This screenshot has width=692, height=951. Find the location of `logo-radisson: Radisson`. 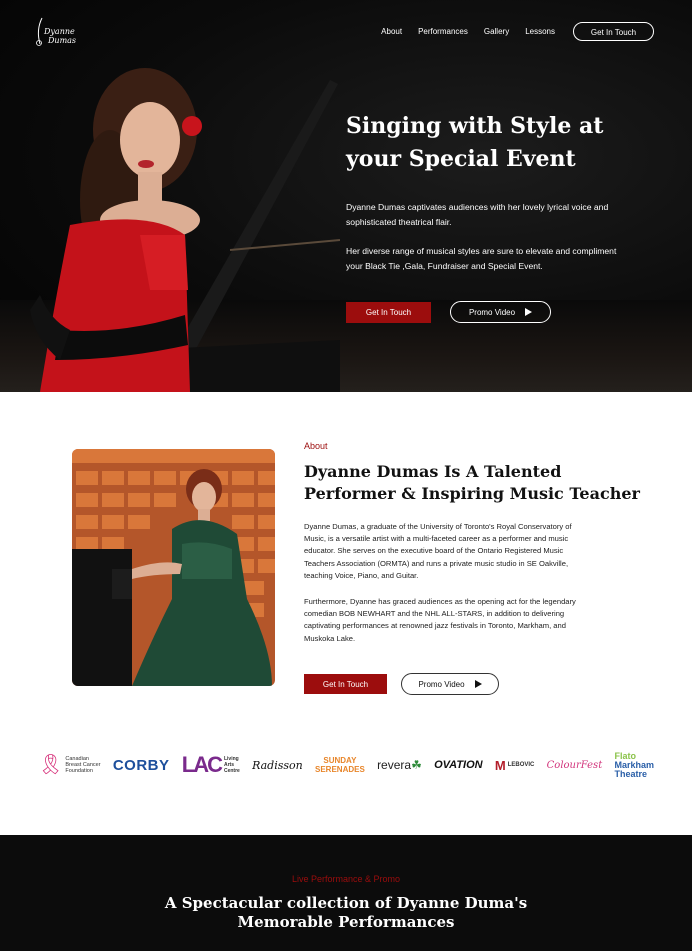

logo-radisson: Radisson is located at coordinates (277, 765).